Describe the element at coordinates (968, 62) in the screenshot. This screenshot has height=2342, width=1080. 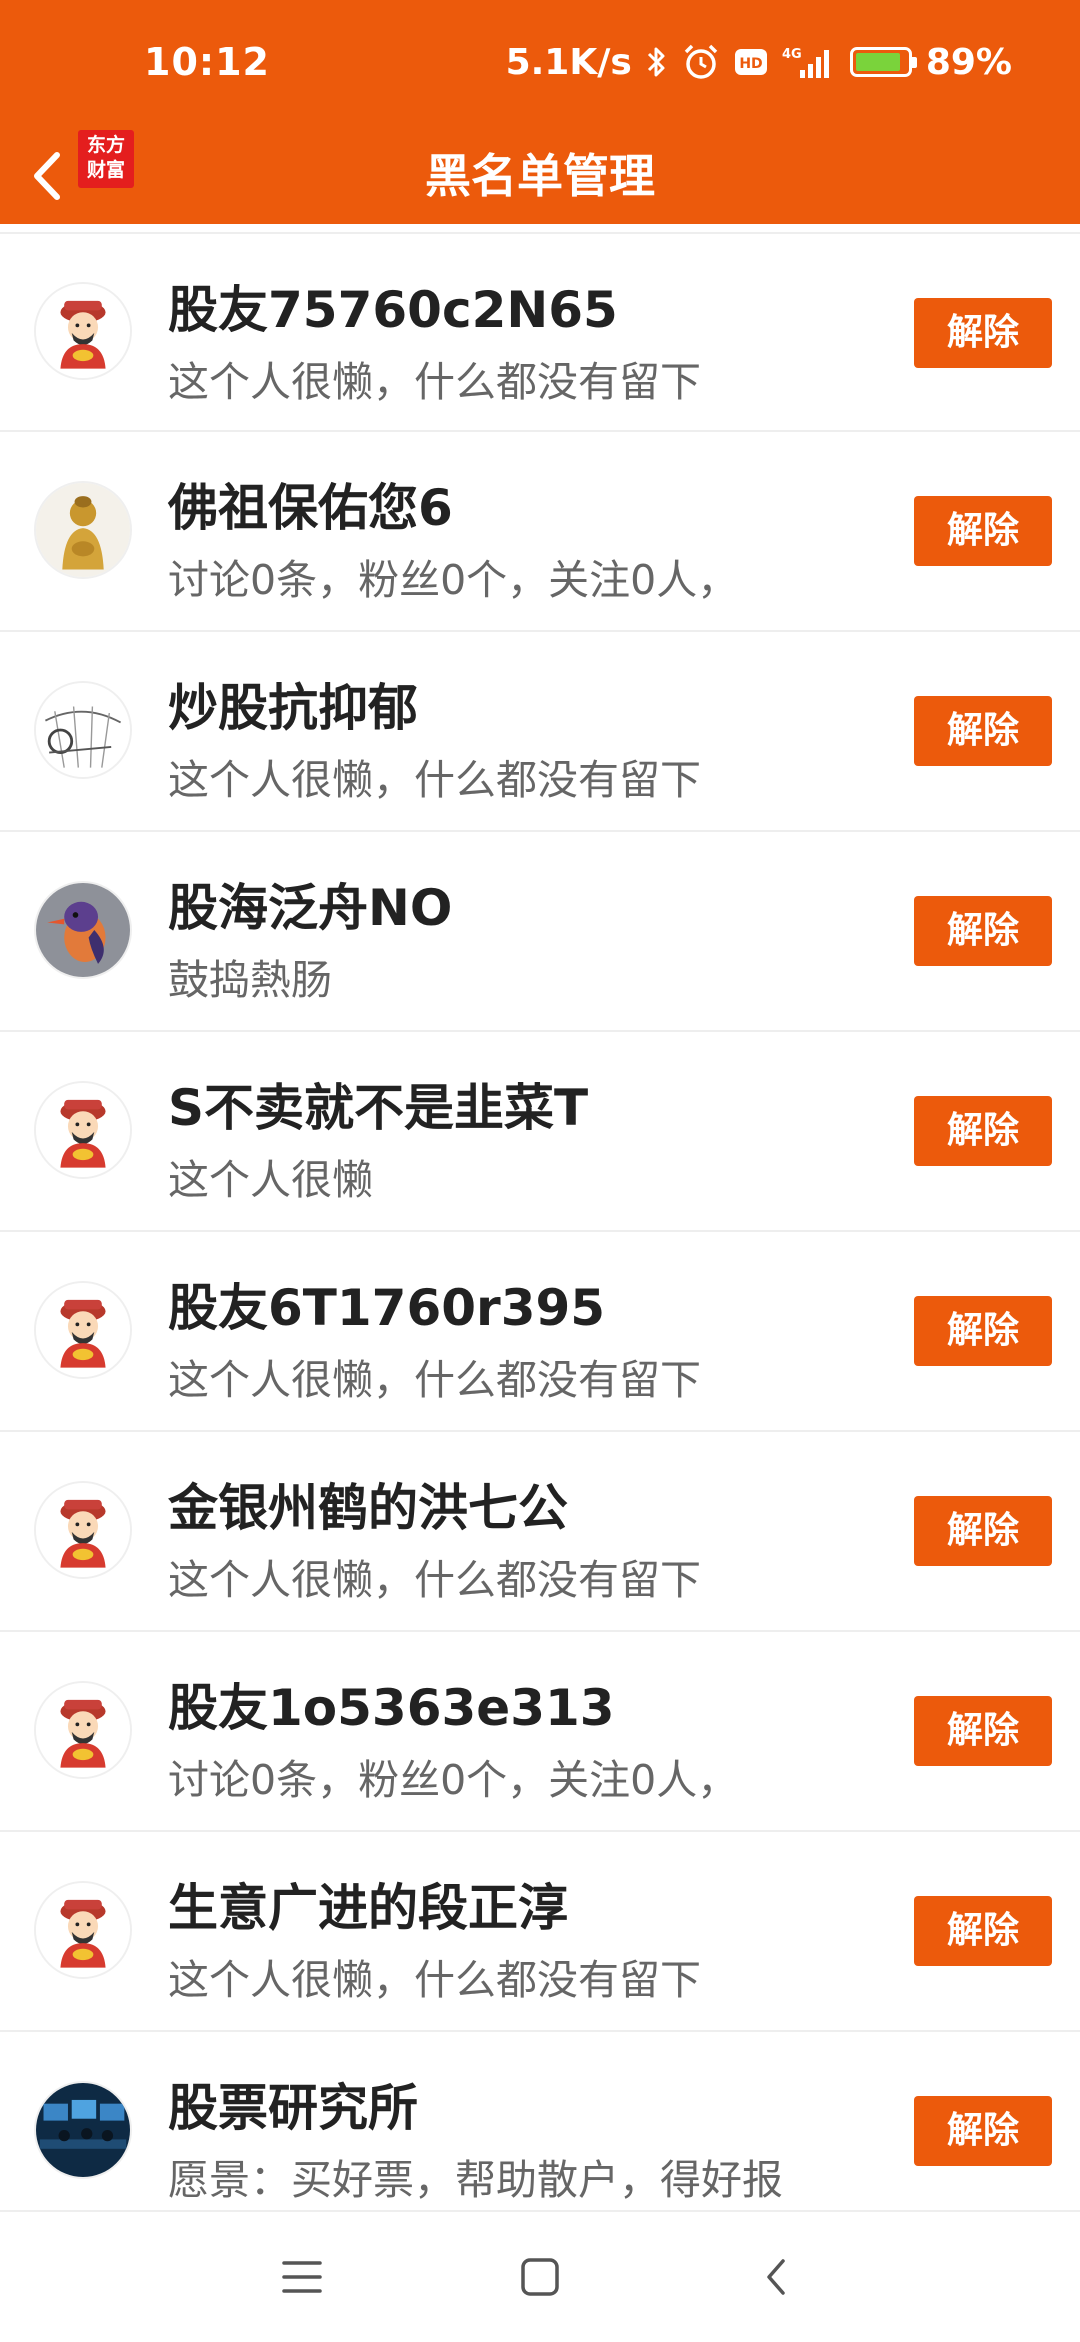
I see `battery-percent: 89%` at that location.